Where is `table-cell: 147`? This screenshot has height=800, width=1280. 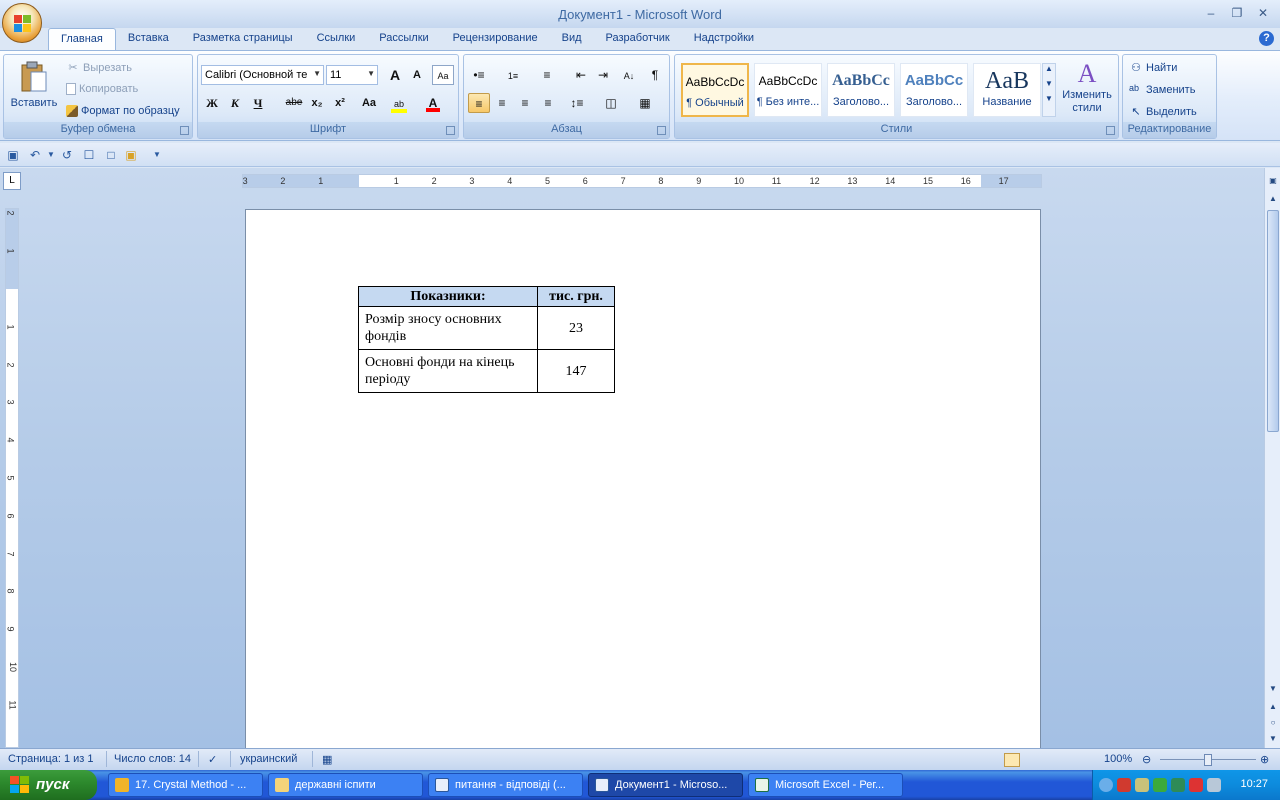 table-cell: 147 is located at coordinates (576, 371).